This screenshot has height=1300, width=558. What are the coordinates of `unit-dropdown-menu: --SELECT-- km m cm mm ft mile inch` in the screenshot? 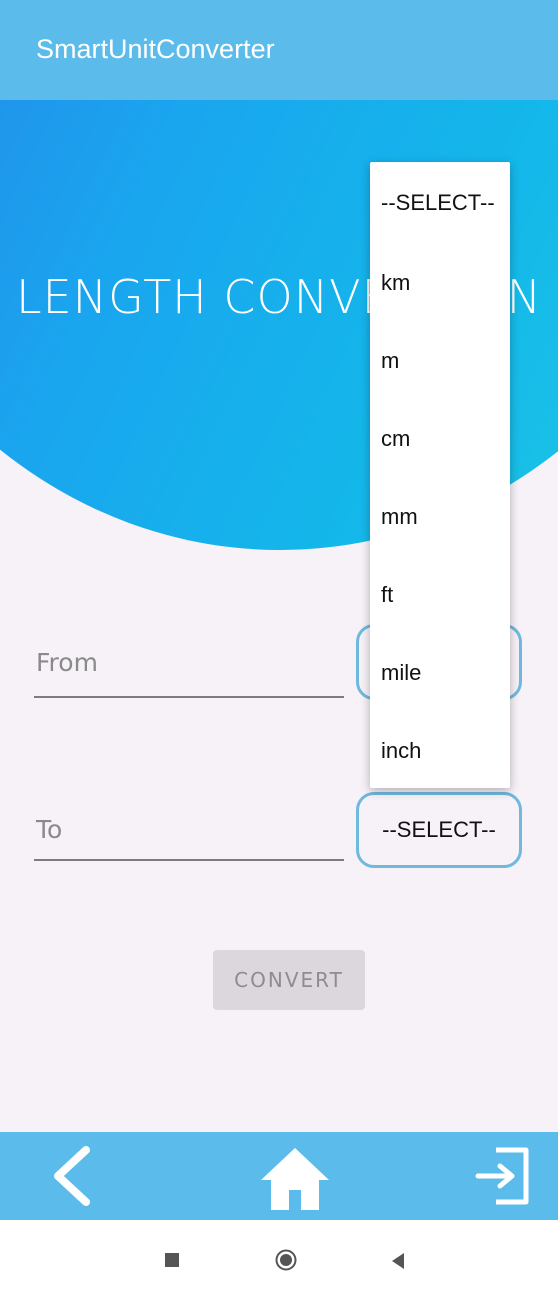 It's located at (440, 475).